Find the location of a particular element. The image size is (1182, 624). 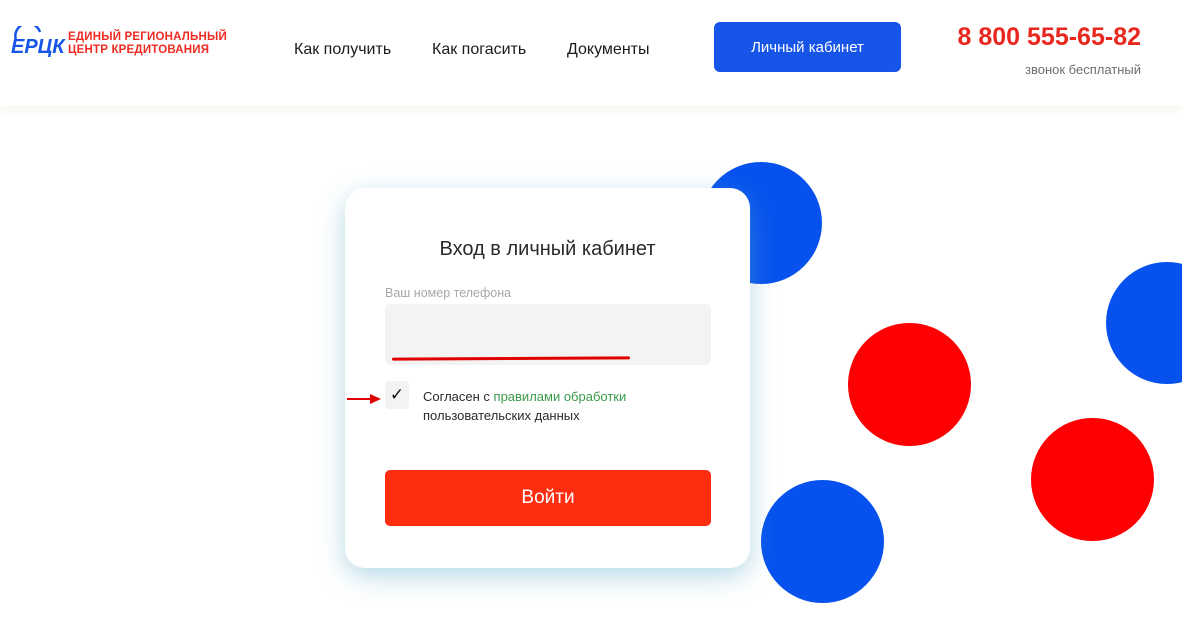

nav-how-to-repay: Как погасить is located at coordinates (479, 50).